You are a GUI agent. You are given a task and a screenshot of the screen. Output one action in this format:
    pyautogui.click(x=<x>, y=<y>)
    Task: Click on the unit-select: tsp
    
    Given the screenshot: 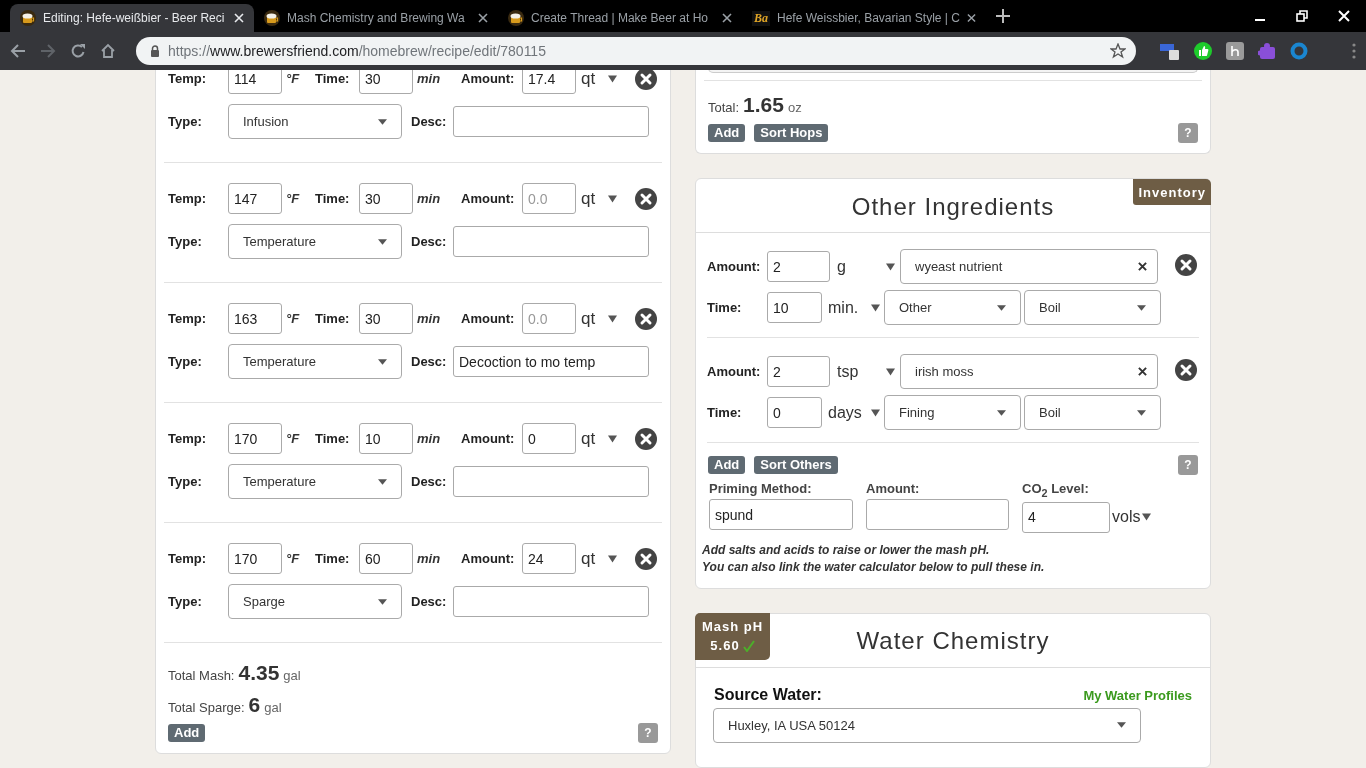 What is the action you would take?
    pyautogui.click(x=866, y=371)
    